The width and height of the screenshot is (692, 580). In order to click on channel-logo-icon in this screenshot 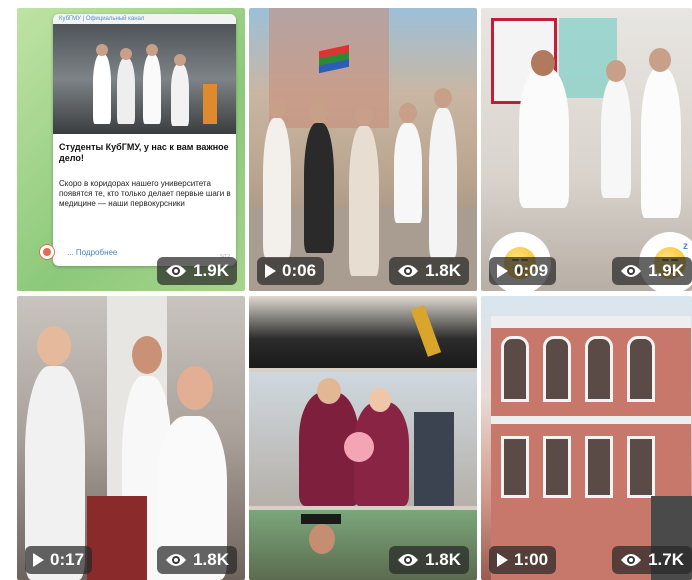, I will do `click(47, 252)`.